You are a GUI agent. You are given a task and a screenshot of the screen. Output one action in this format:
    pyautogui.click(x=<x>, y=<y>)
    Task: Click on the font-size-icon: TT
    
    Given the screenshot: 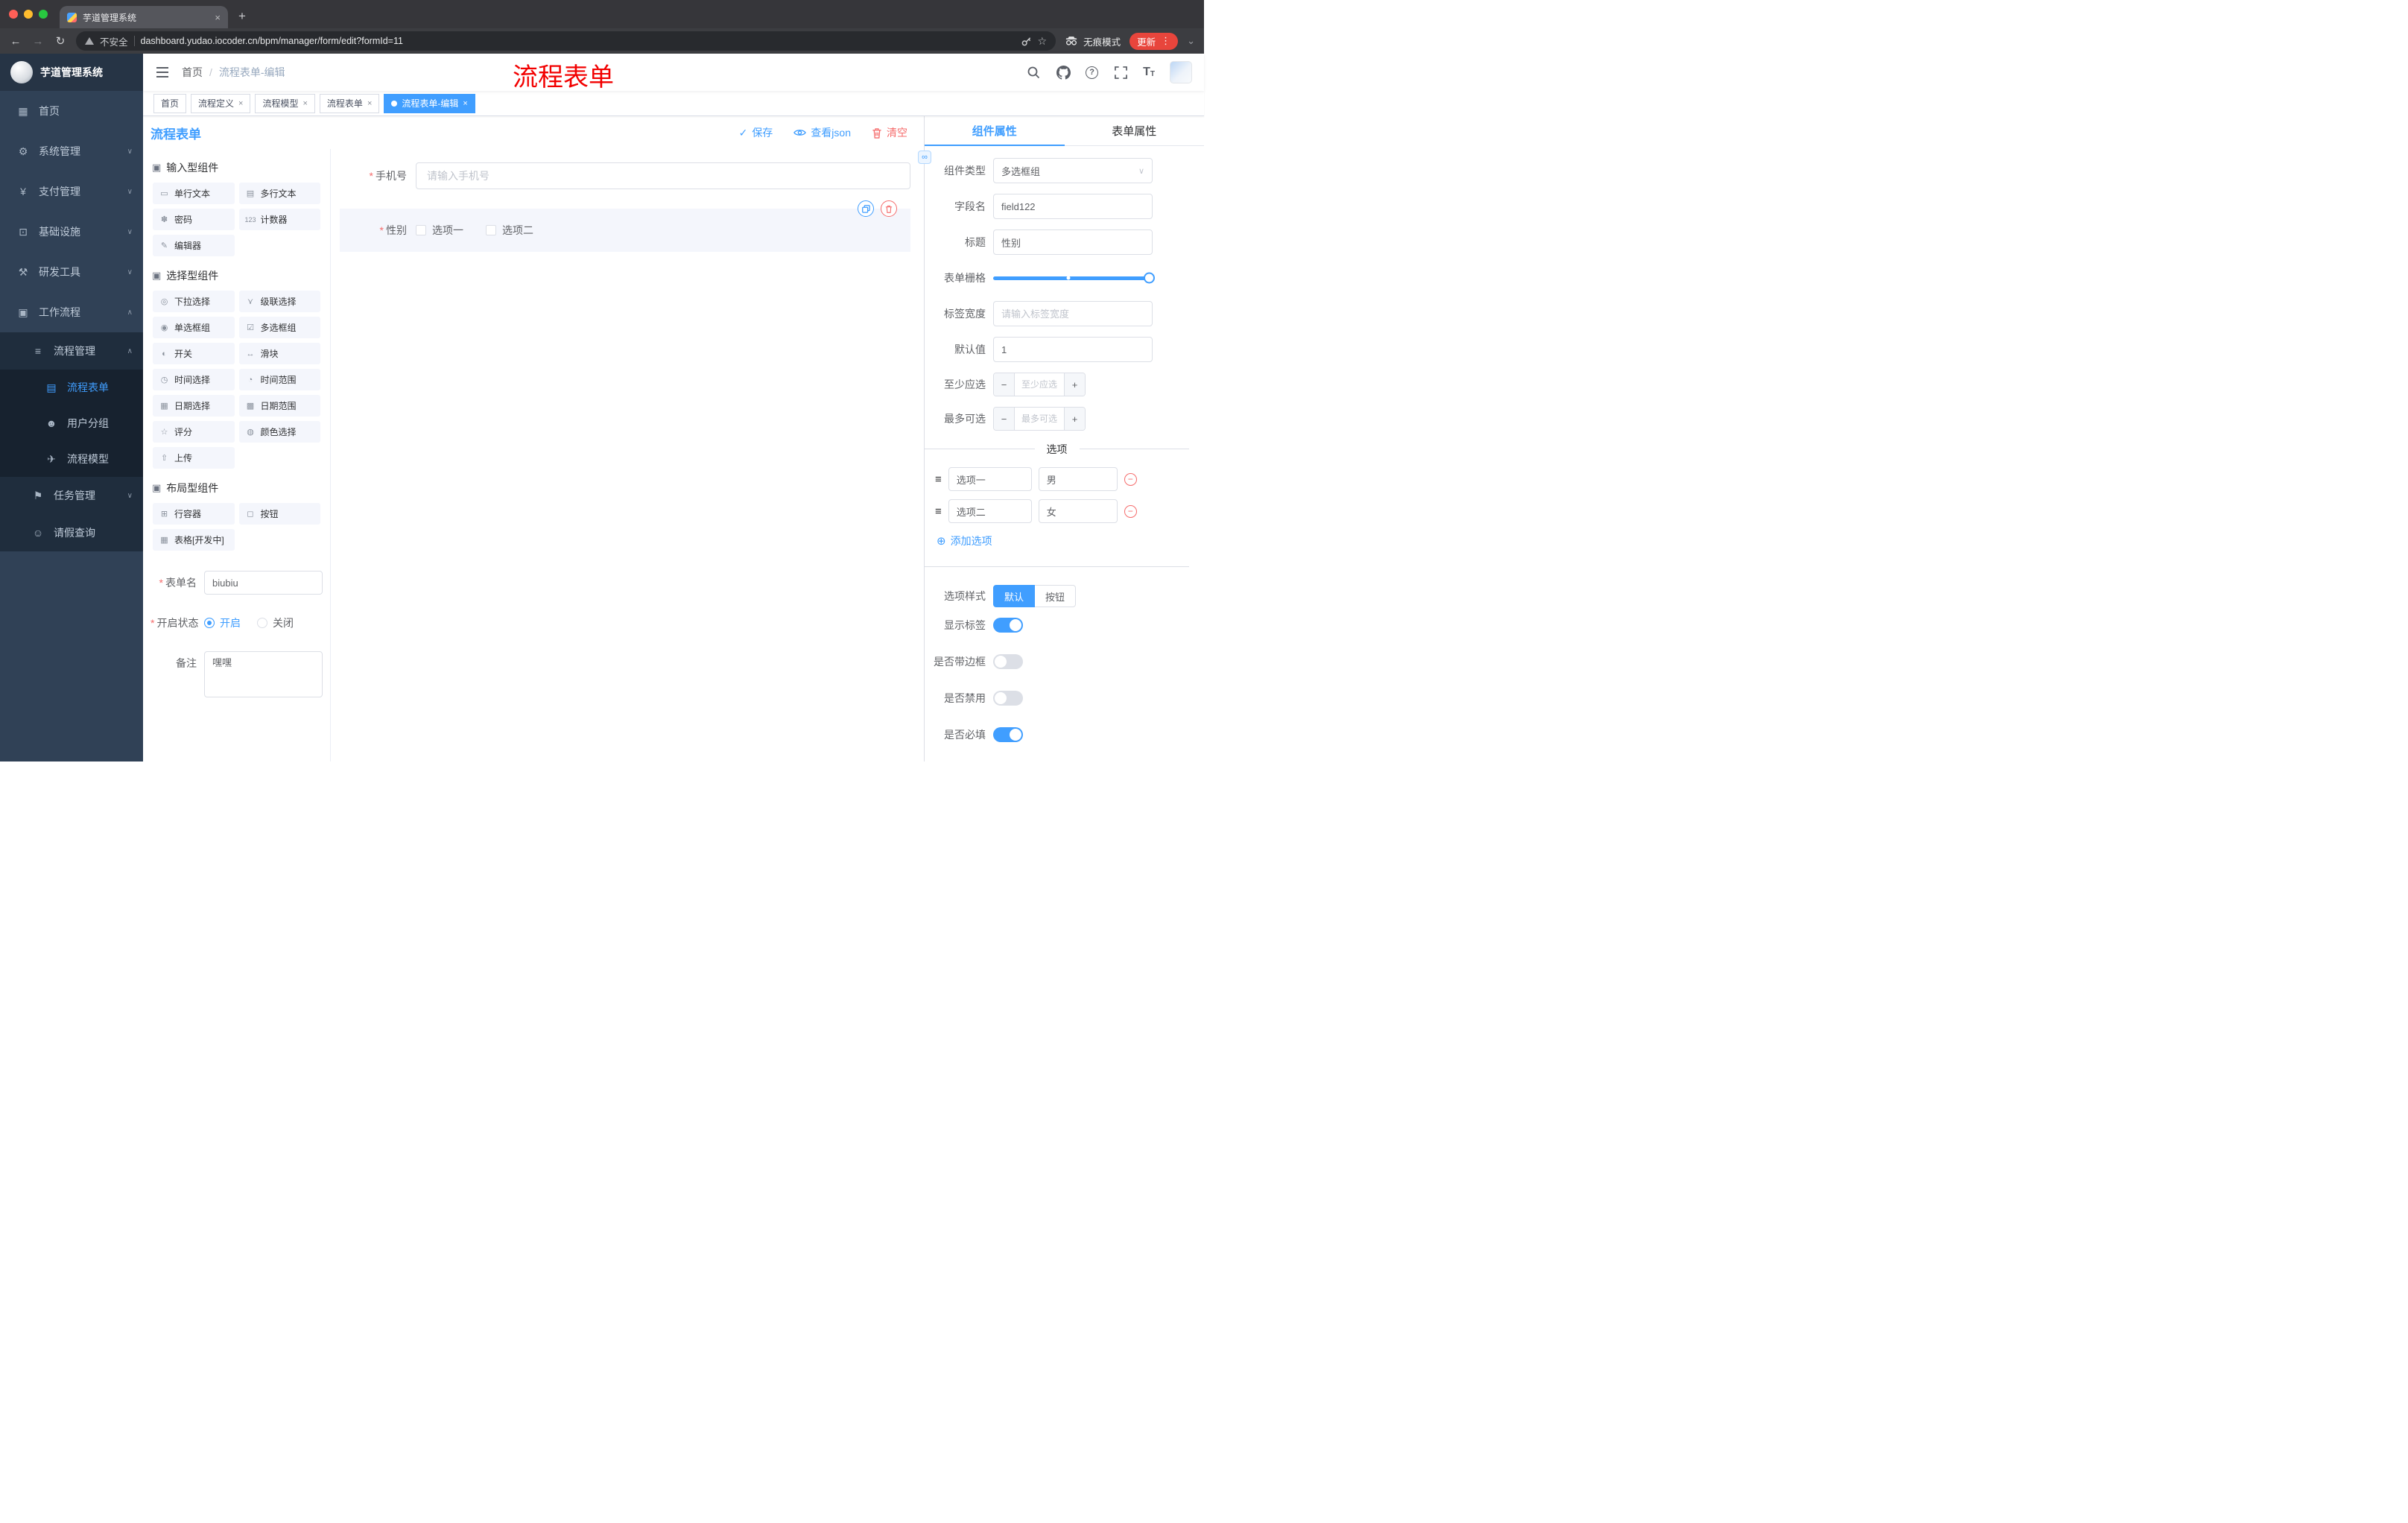 What is the action you would take?
    pyautogui.click(x=1149, y=72)
    